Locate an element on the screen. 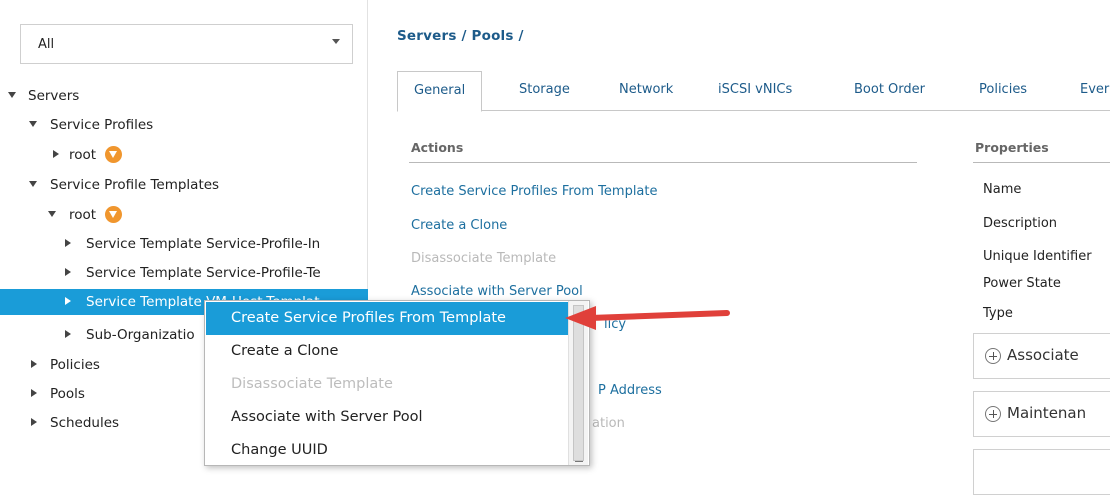 The image size is (1110, 495). annotation-arrow is located at coordinates (647, 318).